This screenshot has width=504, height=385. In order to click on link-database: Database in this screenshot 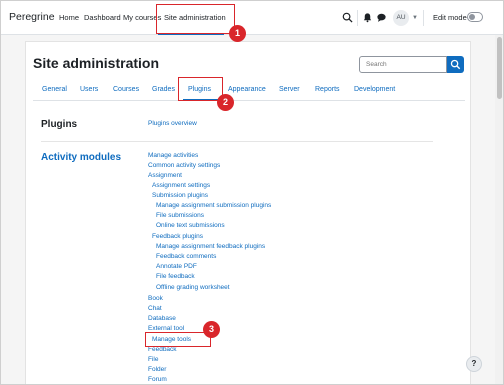, I will do `click(162, 318)`.